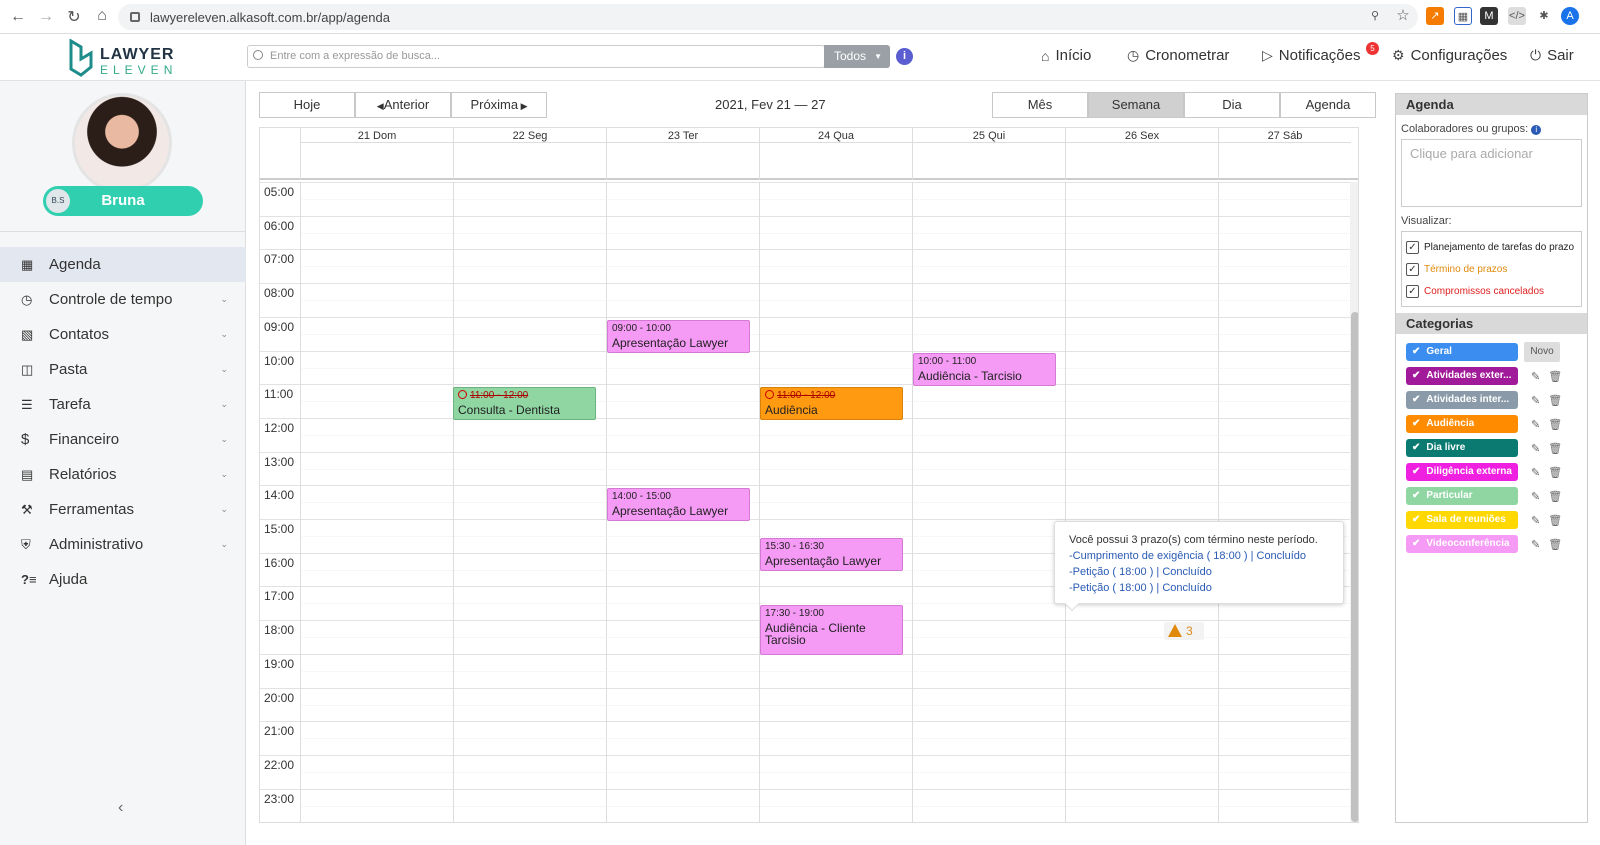  What do you see at coordinates (1354, 567) in the screenshot?
I see `scrollbar-thumb` at bounding box center [1354, 567].